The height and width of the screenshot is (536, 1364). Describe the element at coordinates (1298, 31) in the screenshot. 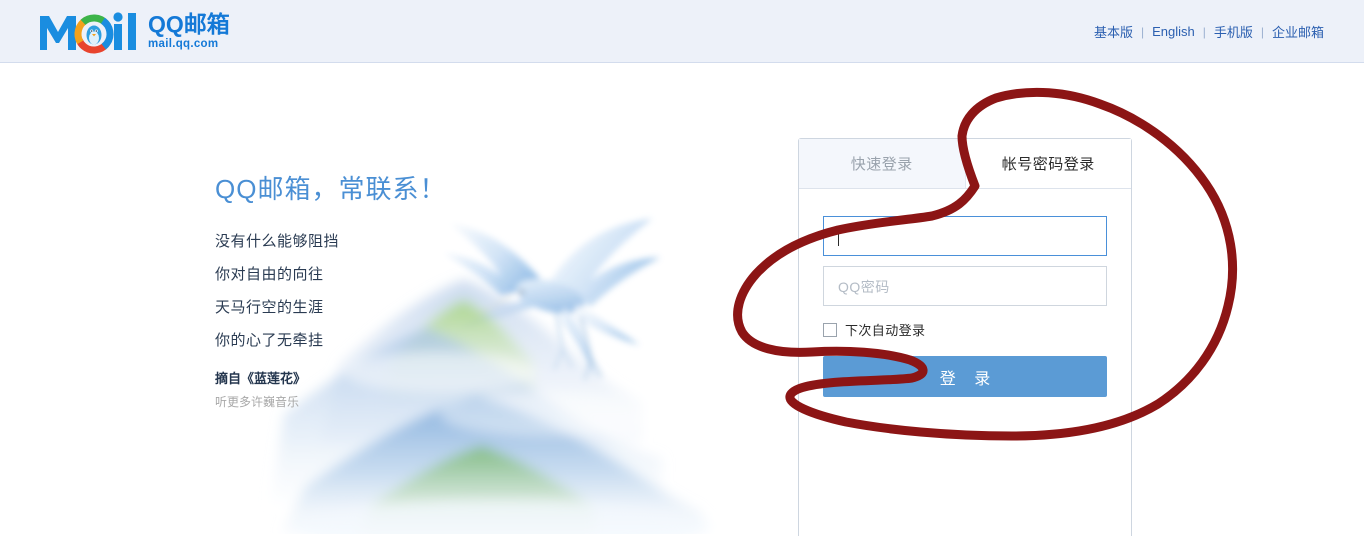

I see `nav-enterprise-mail: 企业邮箱` at that location.